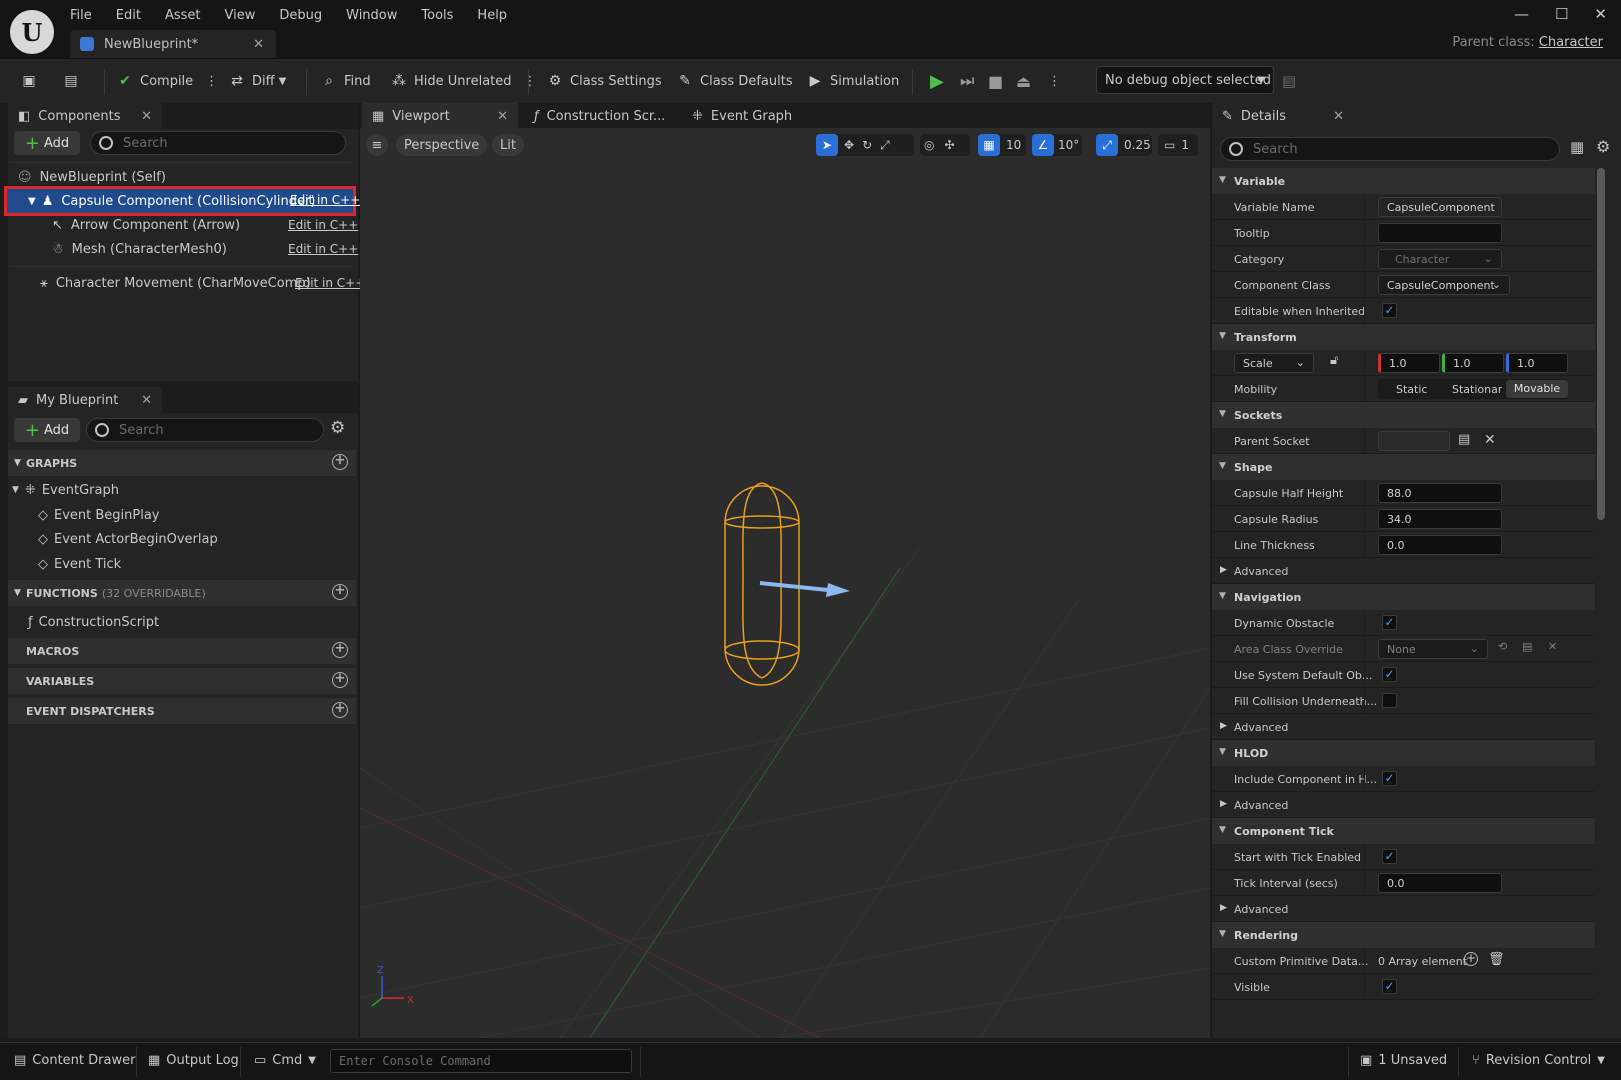  Describe the element at coordinates (171, 201) in the screenshot. I see `component-item-capsule: ▼ ♟ Capsule Component (CollisionCylinder)` at that location.